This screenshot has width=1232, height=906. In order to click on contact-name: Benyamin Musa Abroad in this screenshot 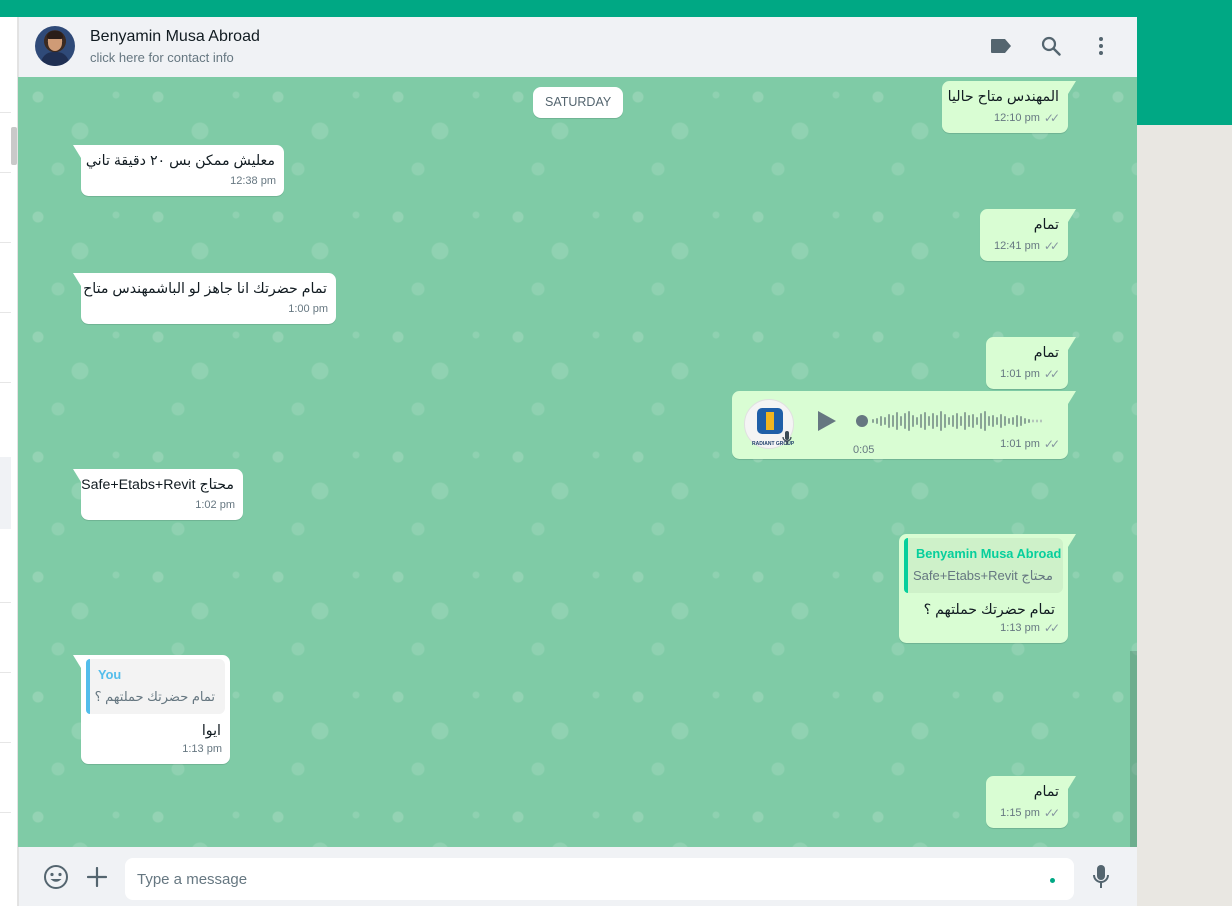, I will do `click(175, 37)`.